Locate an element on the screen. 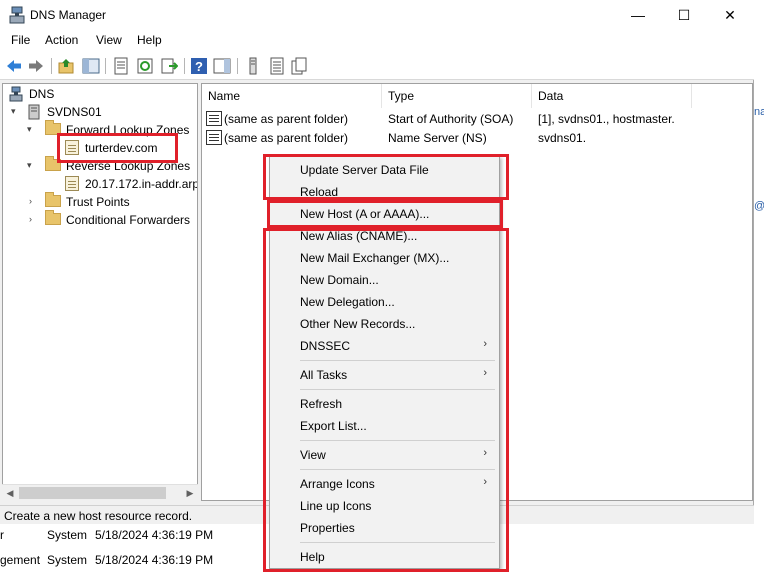  column-header-name: Name is located at coordinates (292, 96).